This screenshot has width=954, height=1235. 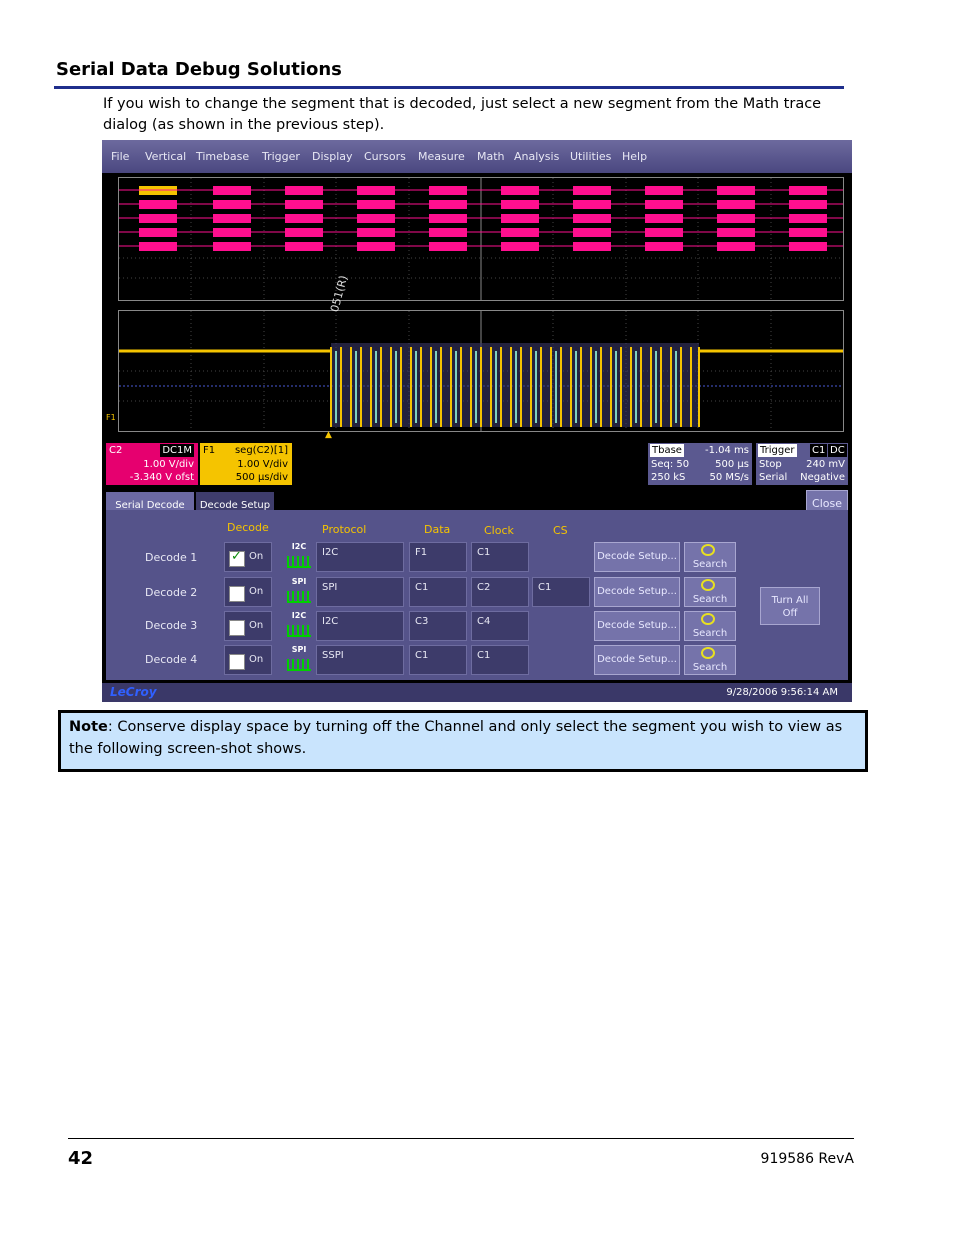 What do you see at coordinates (332, 156) in the screenshot?
I see `menu-display: Display` at bounding box center [332, 156].